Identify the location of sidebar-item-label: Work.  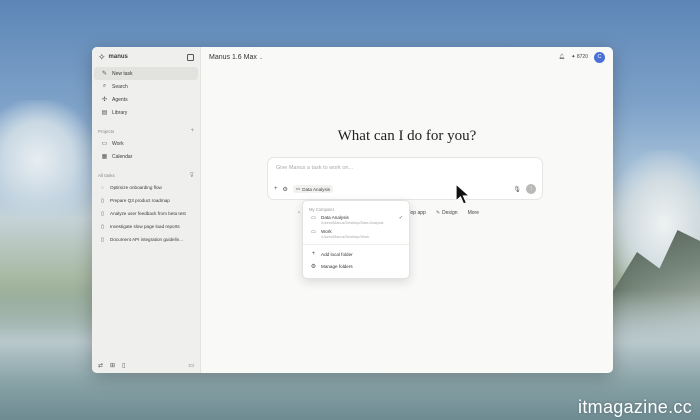
(118, 143).